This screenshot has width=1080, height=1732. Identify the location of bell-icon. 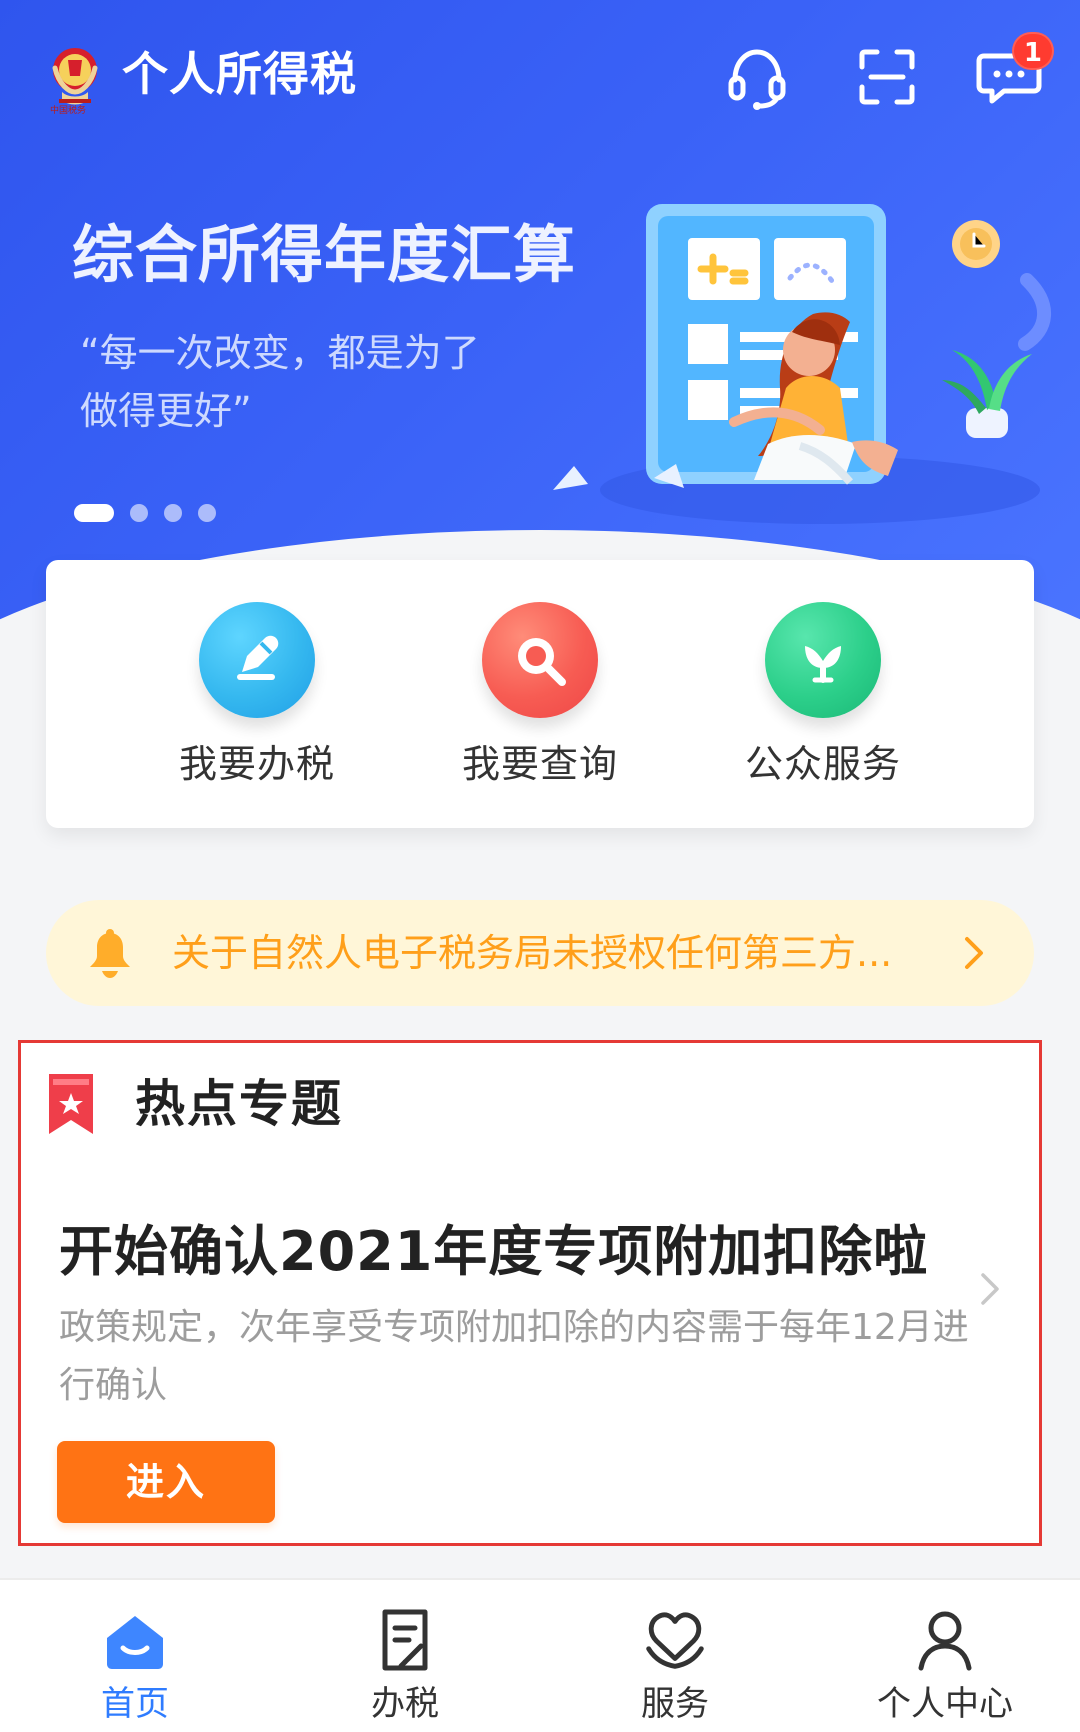
(110, 953).